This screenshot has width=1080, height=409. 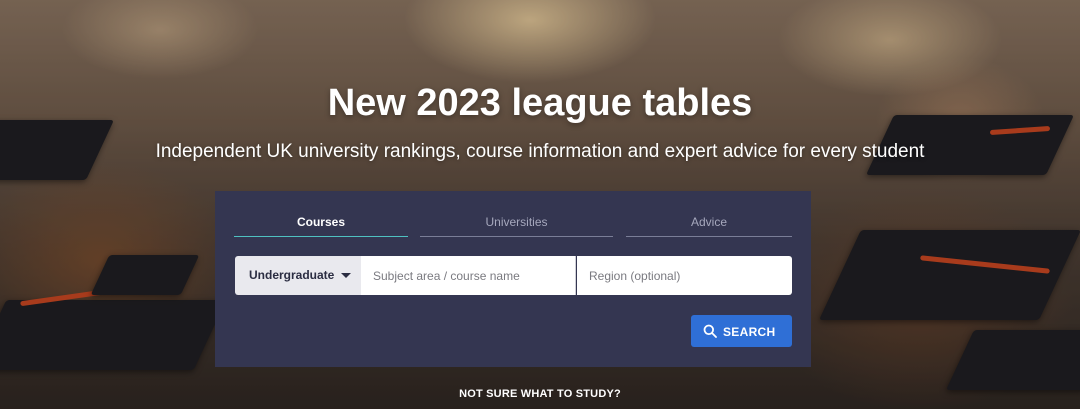 I want to click on region-input, so click(x=684, y=275).